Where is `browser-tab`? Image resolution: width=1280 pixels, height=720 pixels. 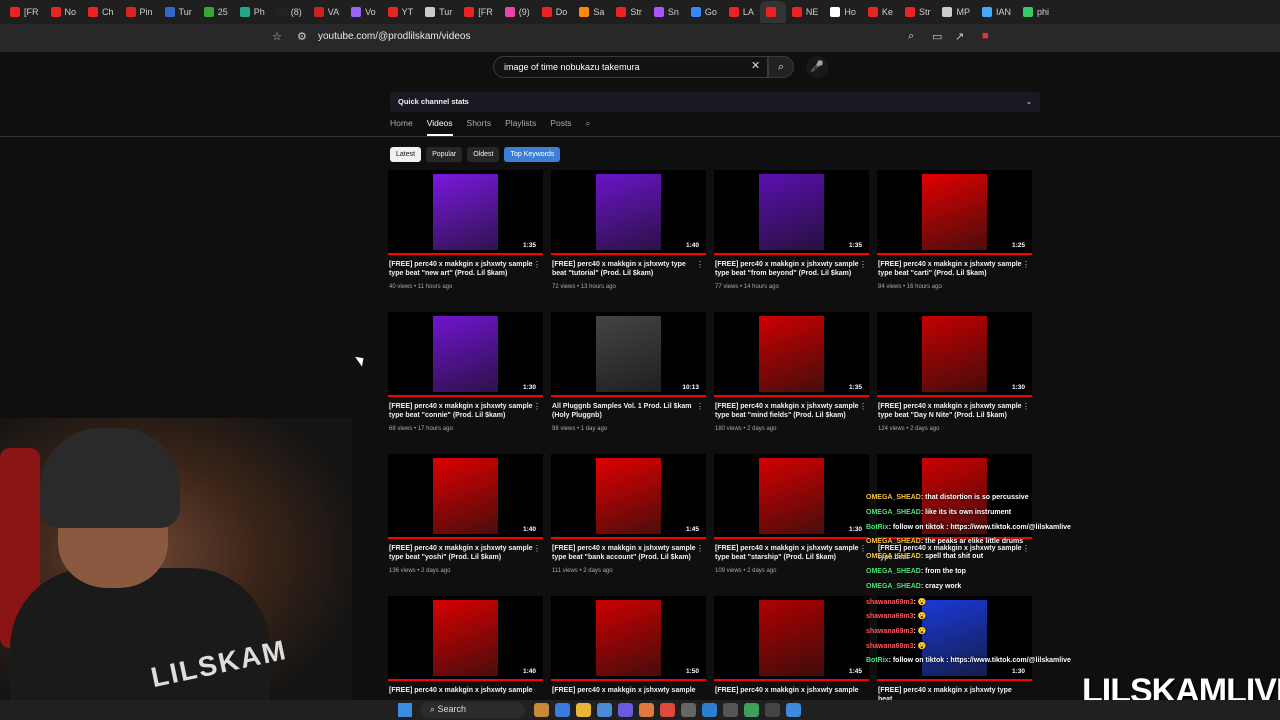 browser-tab is located at coordinates (772, 12).